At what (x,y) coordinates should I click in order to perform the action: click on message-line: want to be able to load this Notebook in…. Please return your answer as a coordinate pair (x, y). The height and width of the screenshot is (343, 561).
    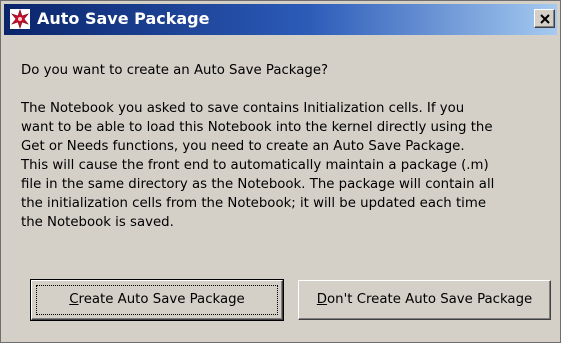
    Looking at the image, I should click on (257, 127).